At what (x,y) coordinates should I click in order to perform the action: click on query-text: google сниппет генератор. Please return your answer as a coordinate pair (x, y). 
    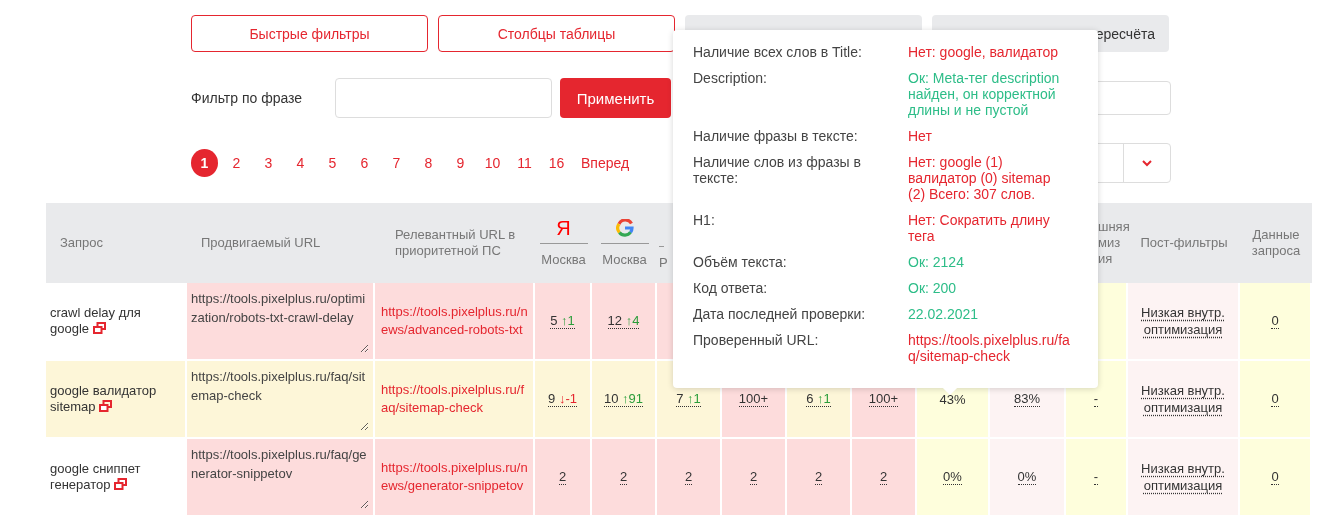
    Looking at the image, I should click on (96, 477).